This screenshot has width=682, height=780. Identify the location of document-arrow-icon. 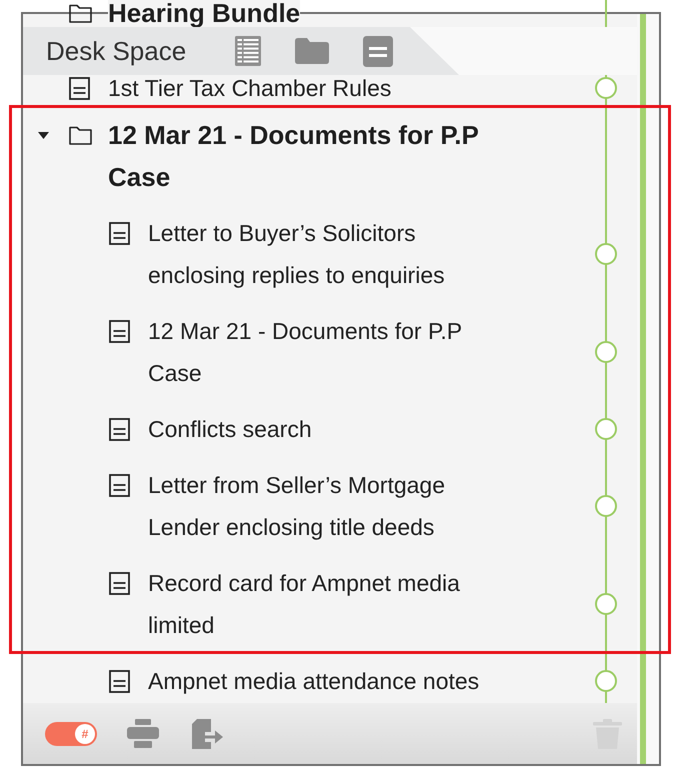
(207, 733).